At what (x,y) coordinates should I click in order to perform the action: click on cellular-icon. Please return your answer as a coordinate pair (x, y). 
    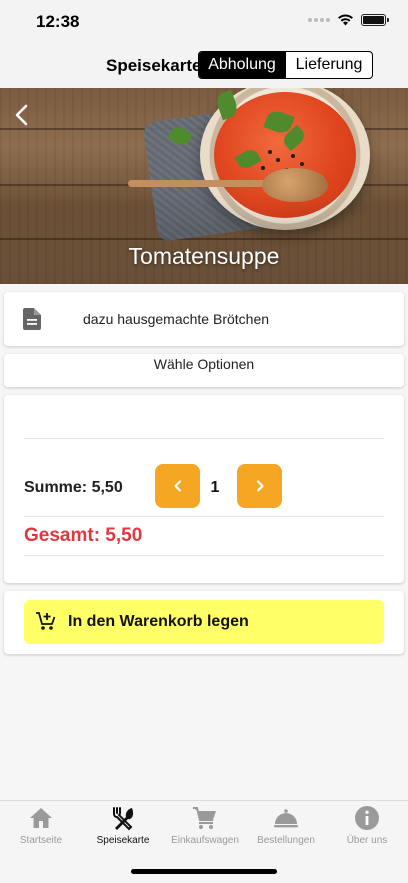
    Looking at the image, I should click on (319, 20).